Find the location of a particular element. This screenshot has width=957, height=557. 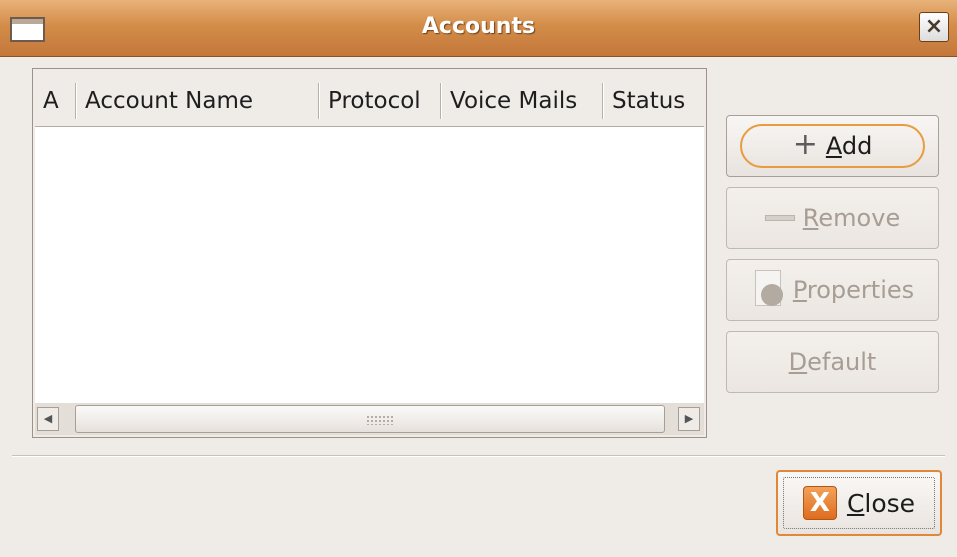

properties-button: Properties is located at coordinates (832, 290).